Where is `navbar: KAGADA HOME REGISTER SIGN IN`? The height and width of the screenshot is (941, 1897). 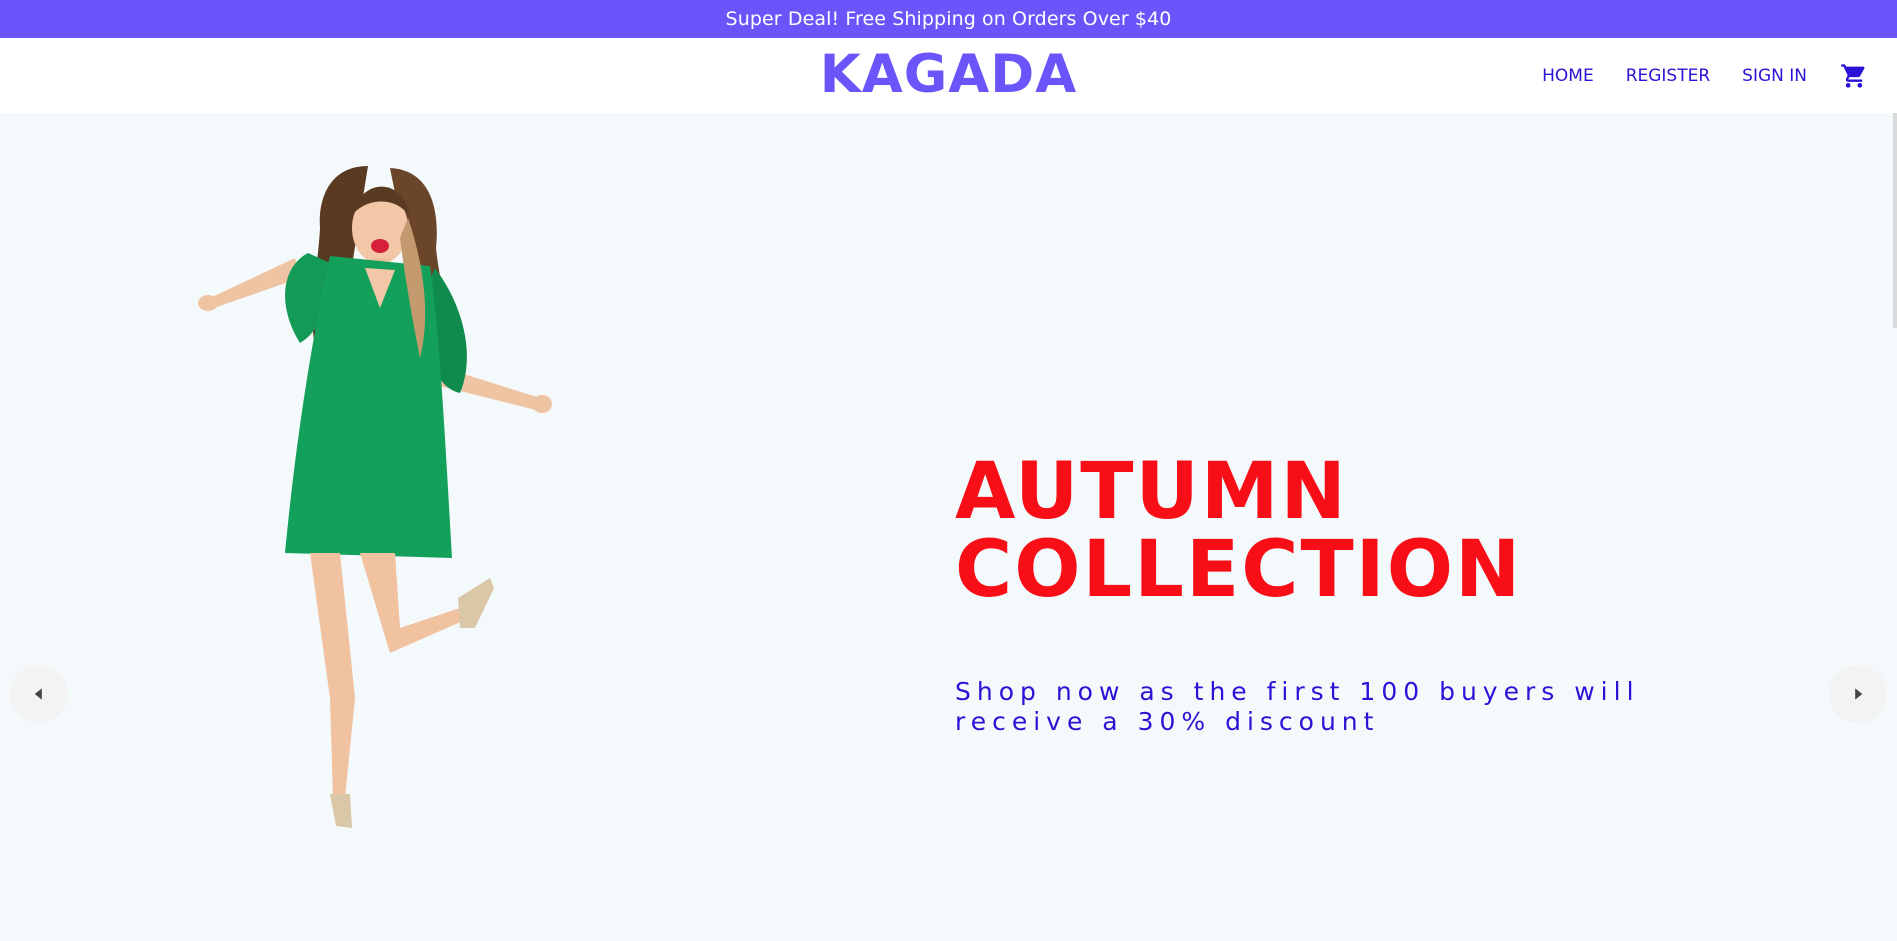
navbar: KAGADA HOME REGISTER SIGN IN is located at coordinates (948, 75).